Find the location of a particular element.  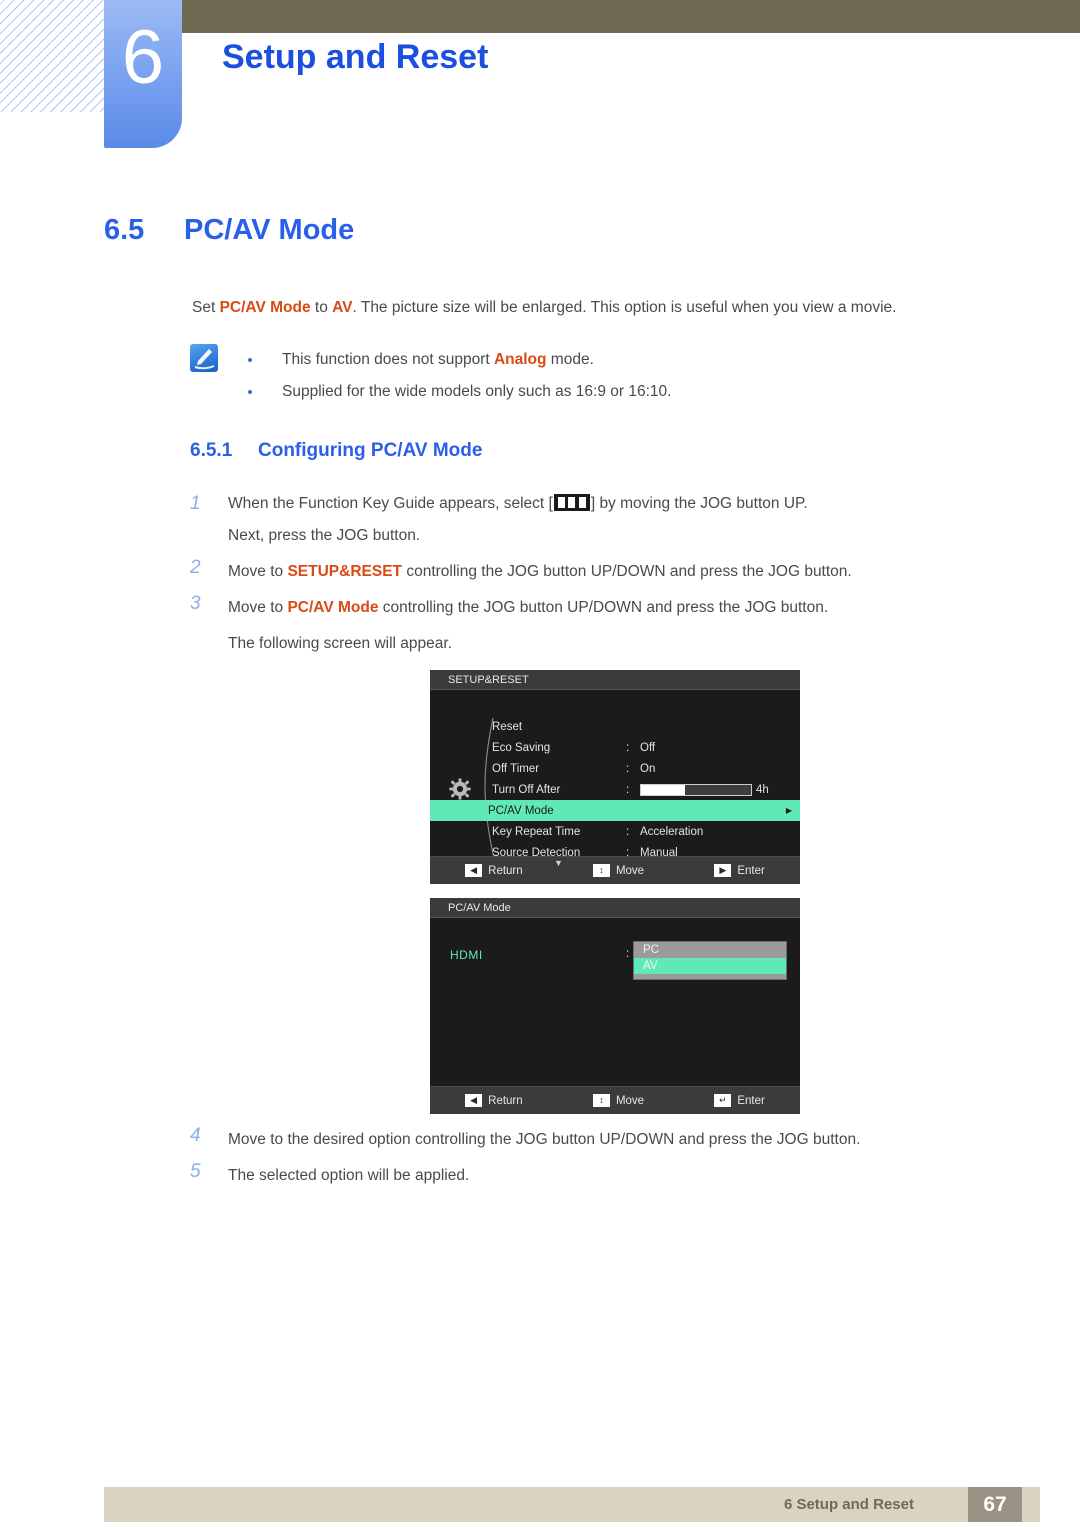

step-1-continuation: Next, press the JOG button. is located at coordinates (324, 535).